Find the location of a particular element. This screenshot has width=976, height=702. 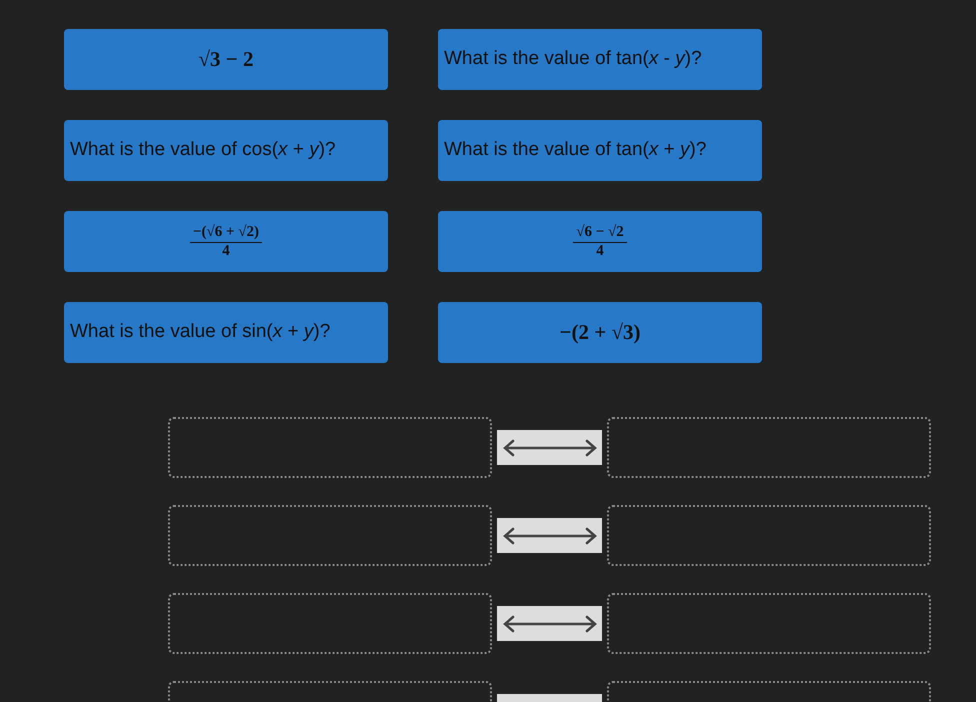

question-tile: What is the value of tan(x + y)? is located at coordinates (600, 150).